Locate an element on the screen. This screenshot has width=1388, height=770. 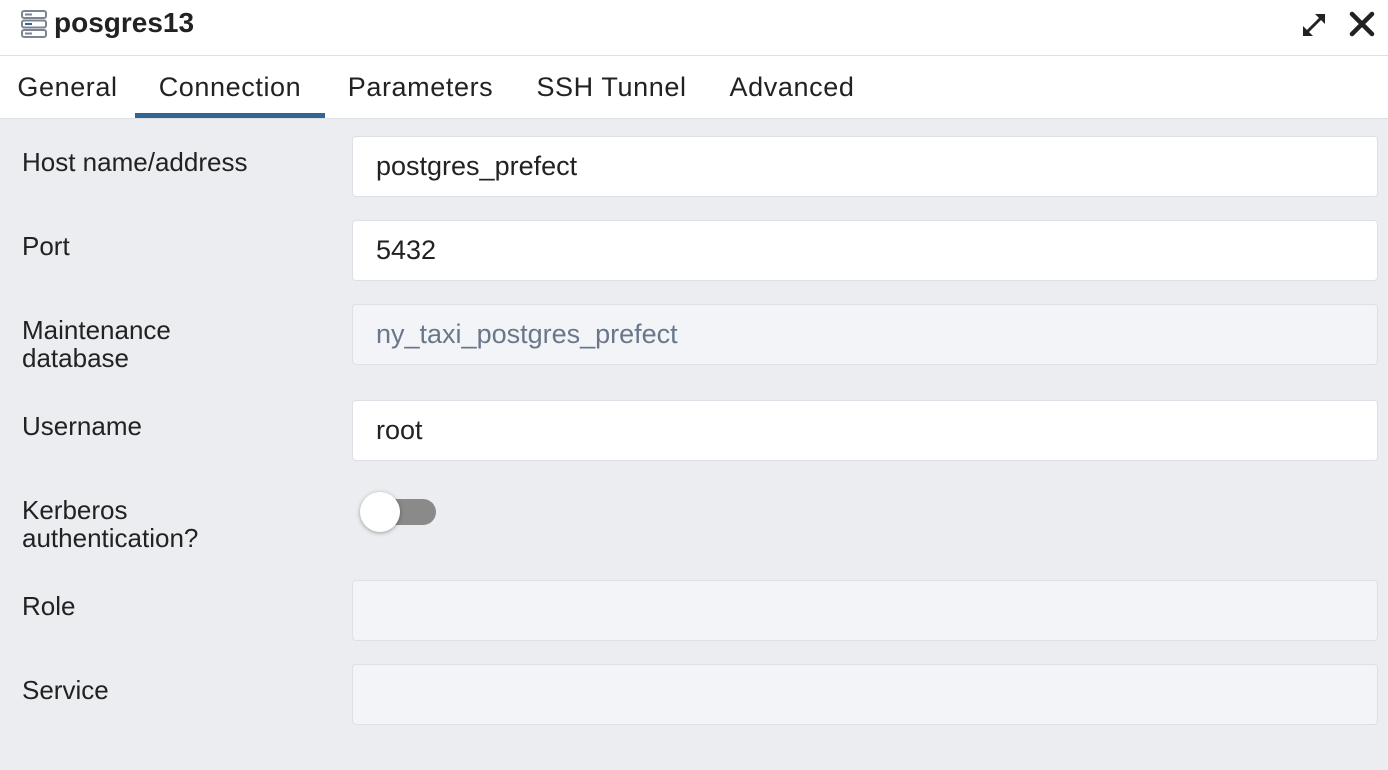
username-label: Username is located at coordinates (82, 426).